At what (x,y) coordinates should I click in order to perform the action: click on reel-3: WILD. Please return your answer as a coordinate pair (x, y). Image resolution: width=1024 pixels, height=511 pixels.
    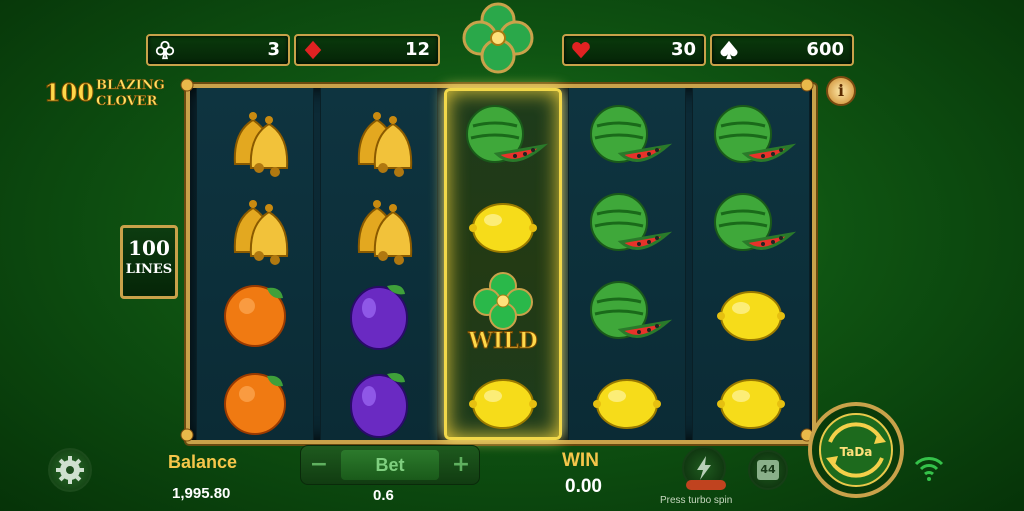
    Looking at the image, I should click on (503, 264).